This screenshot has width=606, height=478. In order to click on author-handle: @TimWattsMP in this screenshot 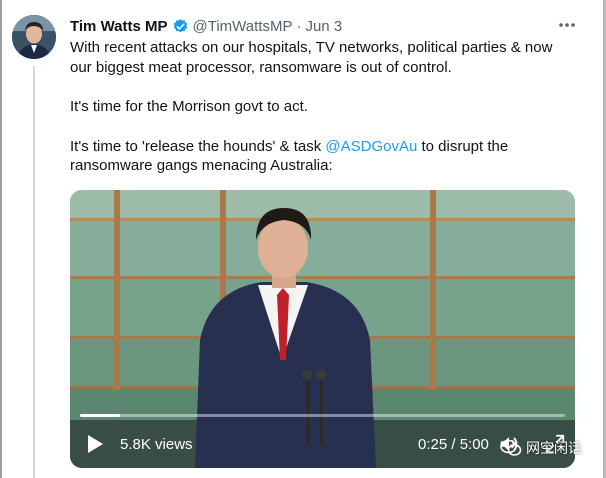, I will do `click(243, 26)`.